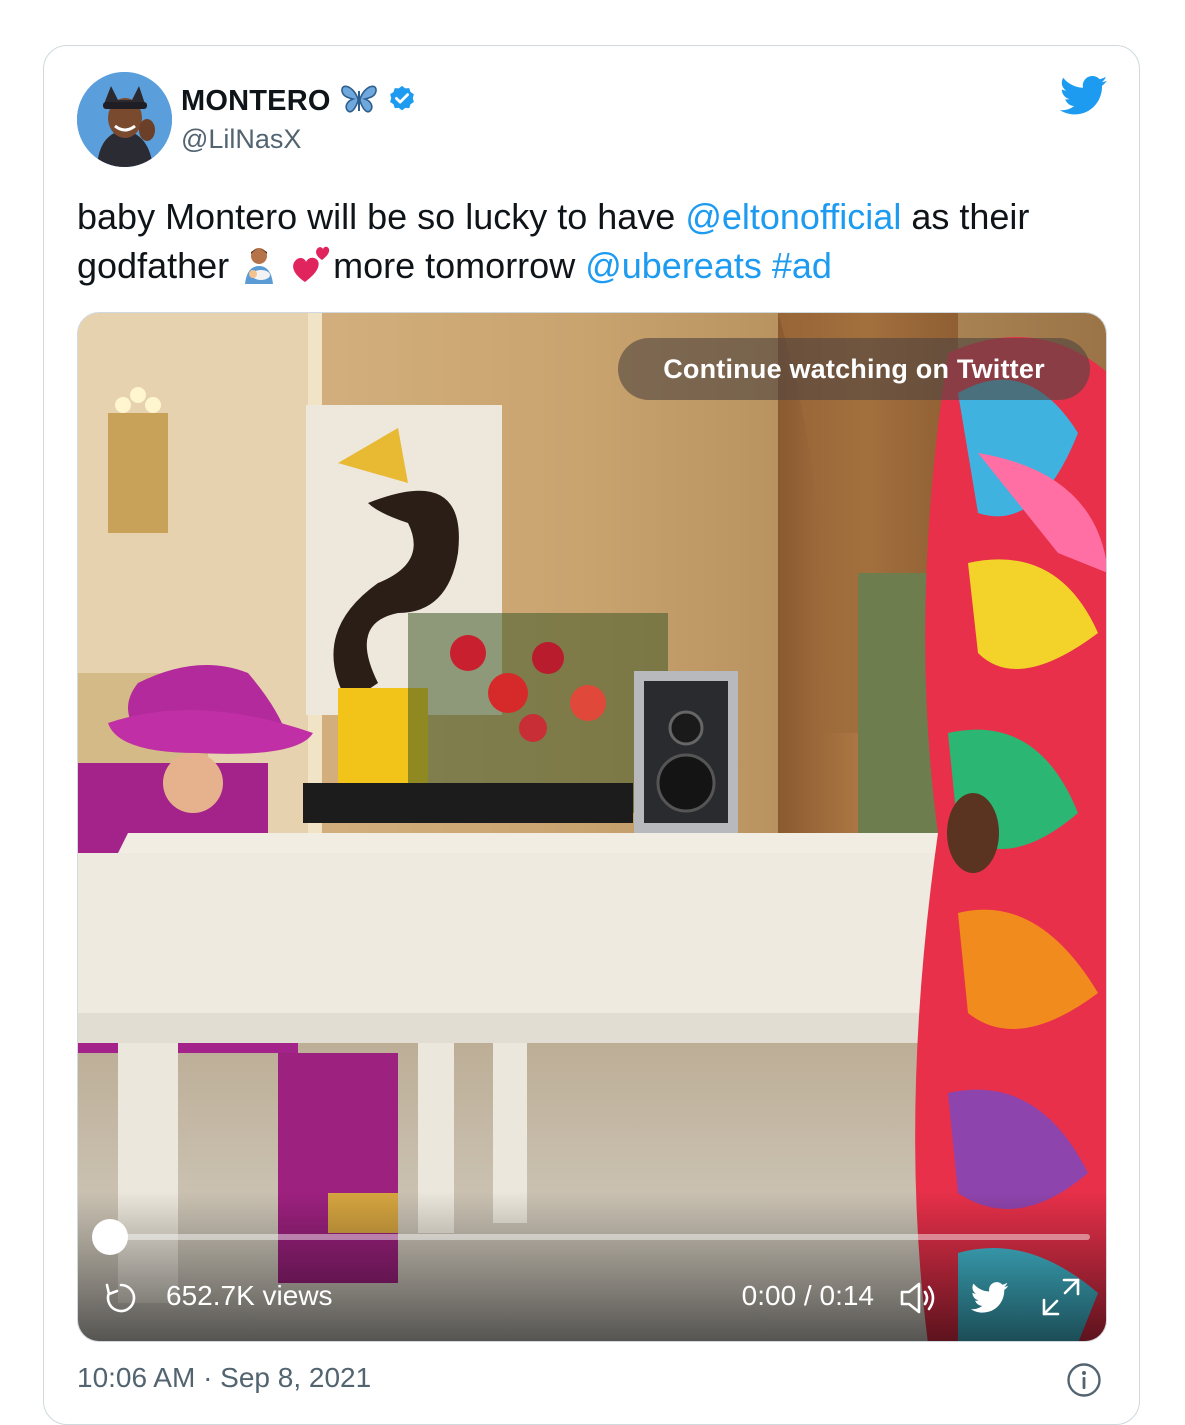  Describe the element at coordinates (359, 101) in the screenshot. I see `butterfly-icon` at that location.